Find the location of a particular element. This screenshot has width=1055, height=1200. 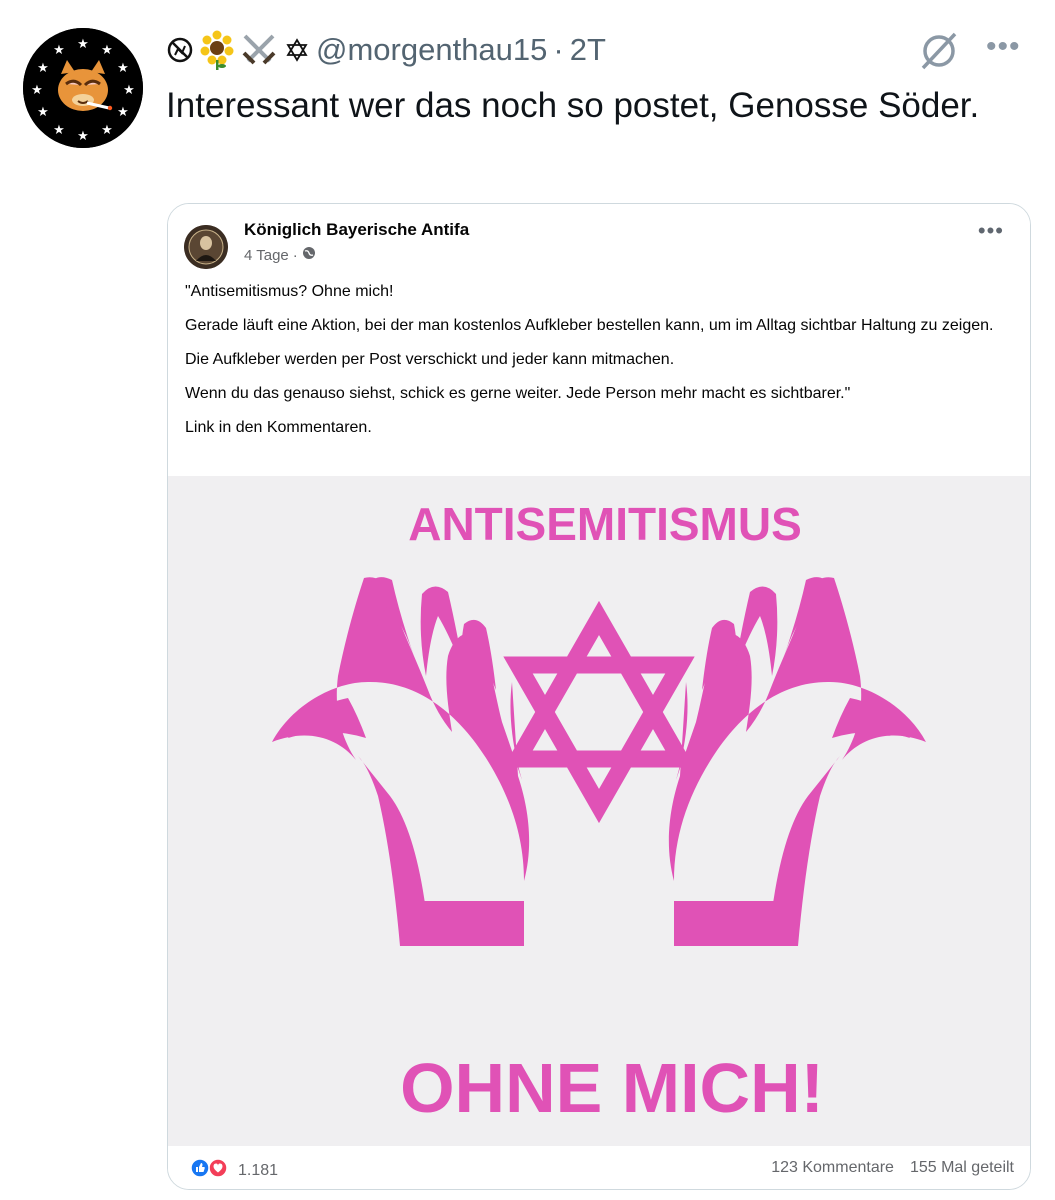

post-meta: 4 Tage · is located at coordinates (280, 255).